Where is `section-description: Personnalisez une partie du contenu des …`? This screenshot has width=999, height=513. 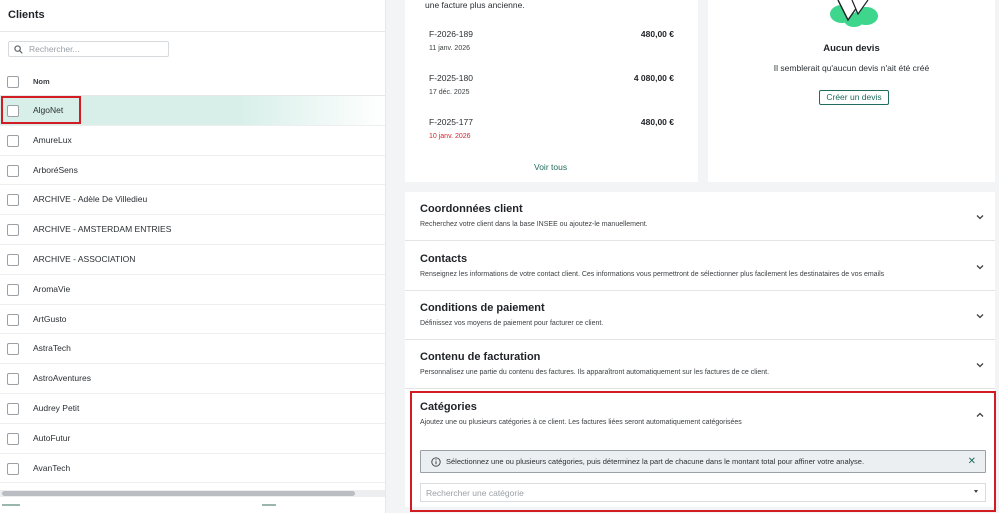 section-description: Personnalisez une partie du contenu des … is located at coordinates (595, 372).